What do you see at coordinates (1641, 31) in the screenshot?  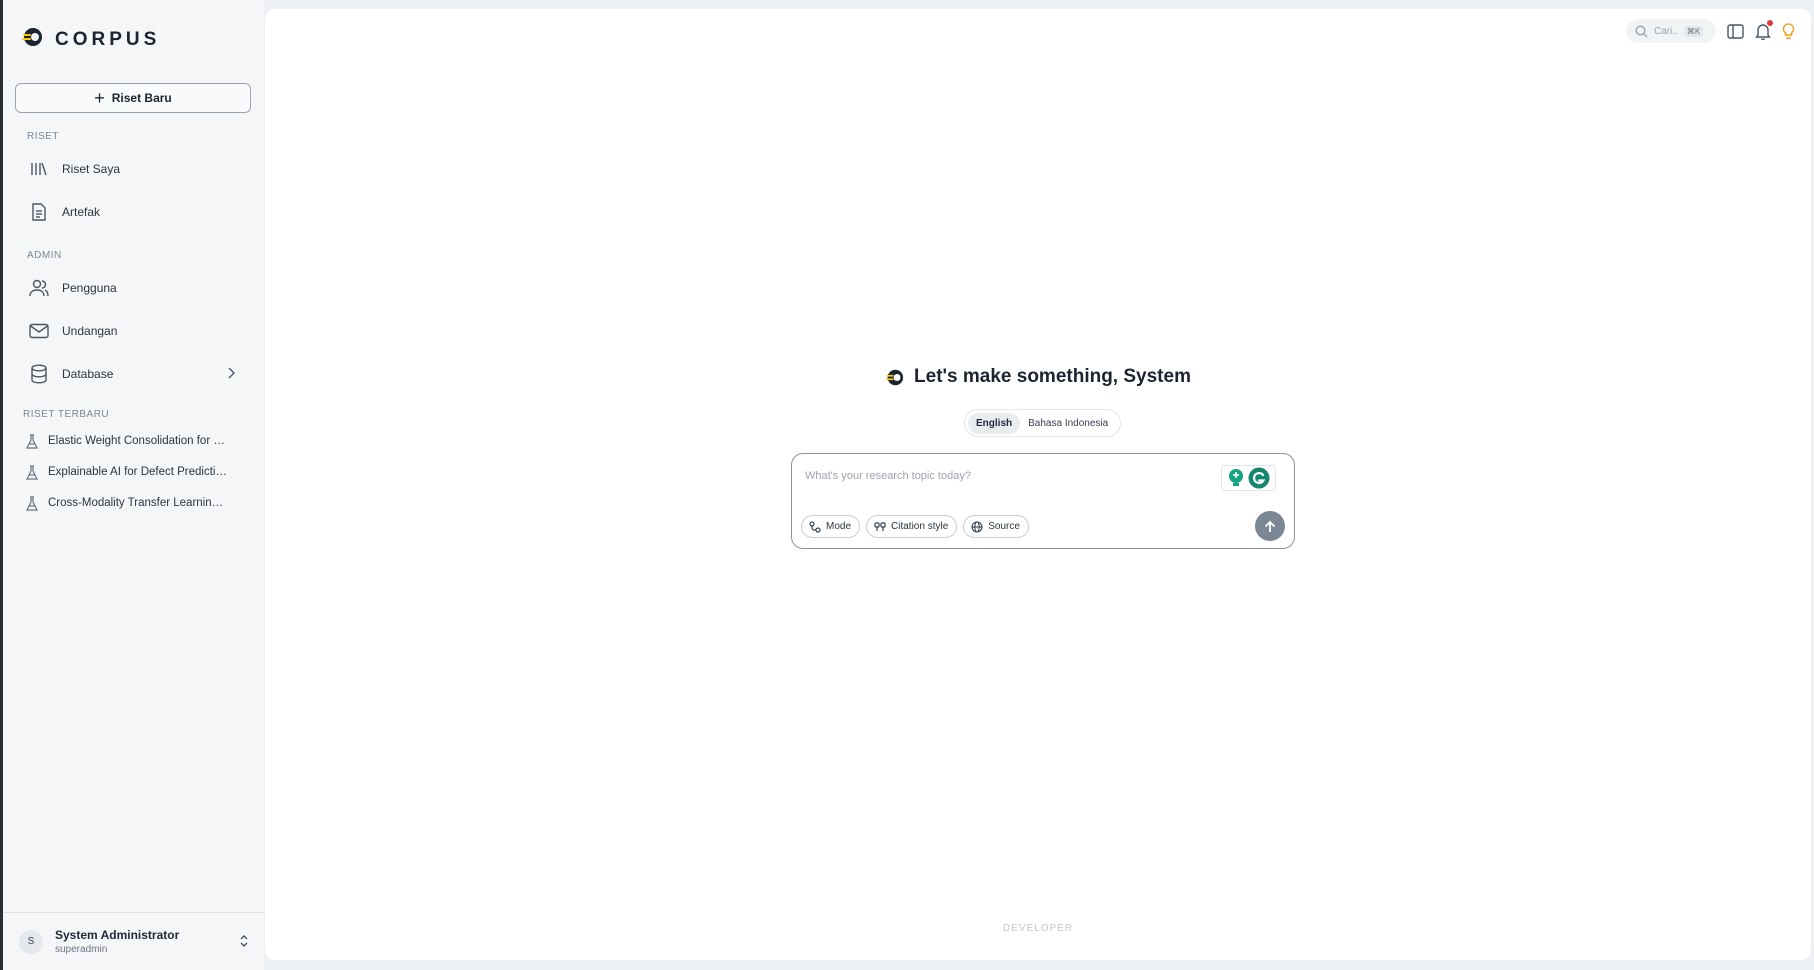 I see `search-icon` at bounding box center [1641, 31].